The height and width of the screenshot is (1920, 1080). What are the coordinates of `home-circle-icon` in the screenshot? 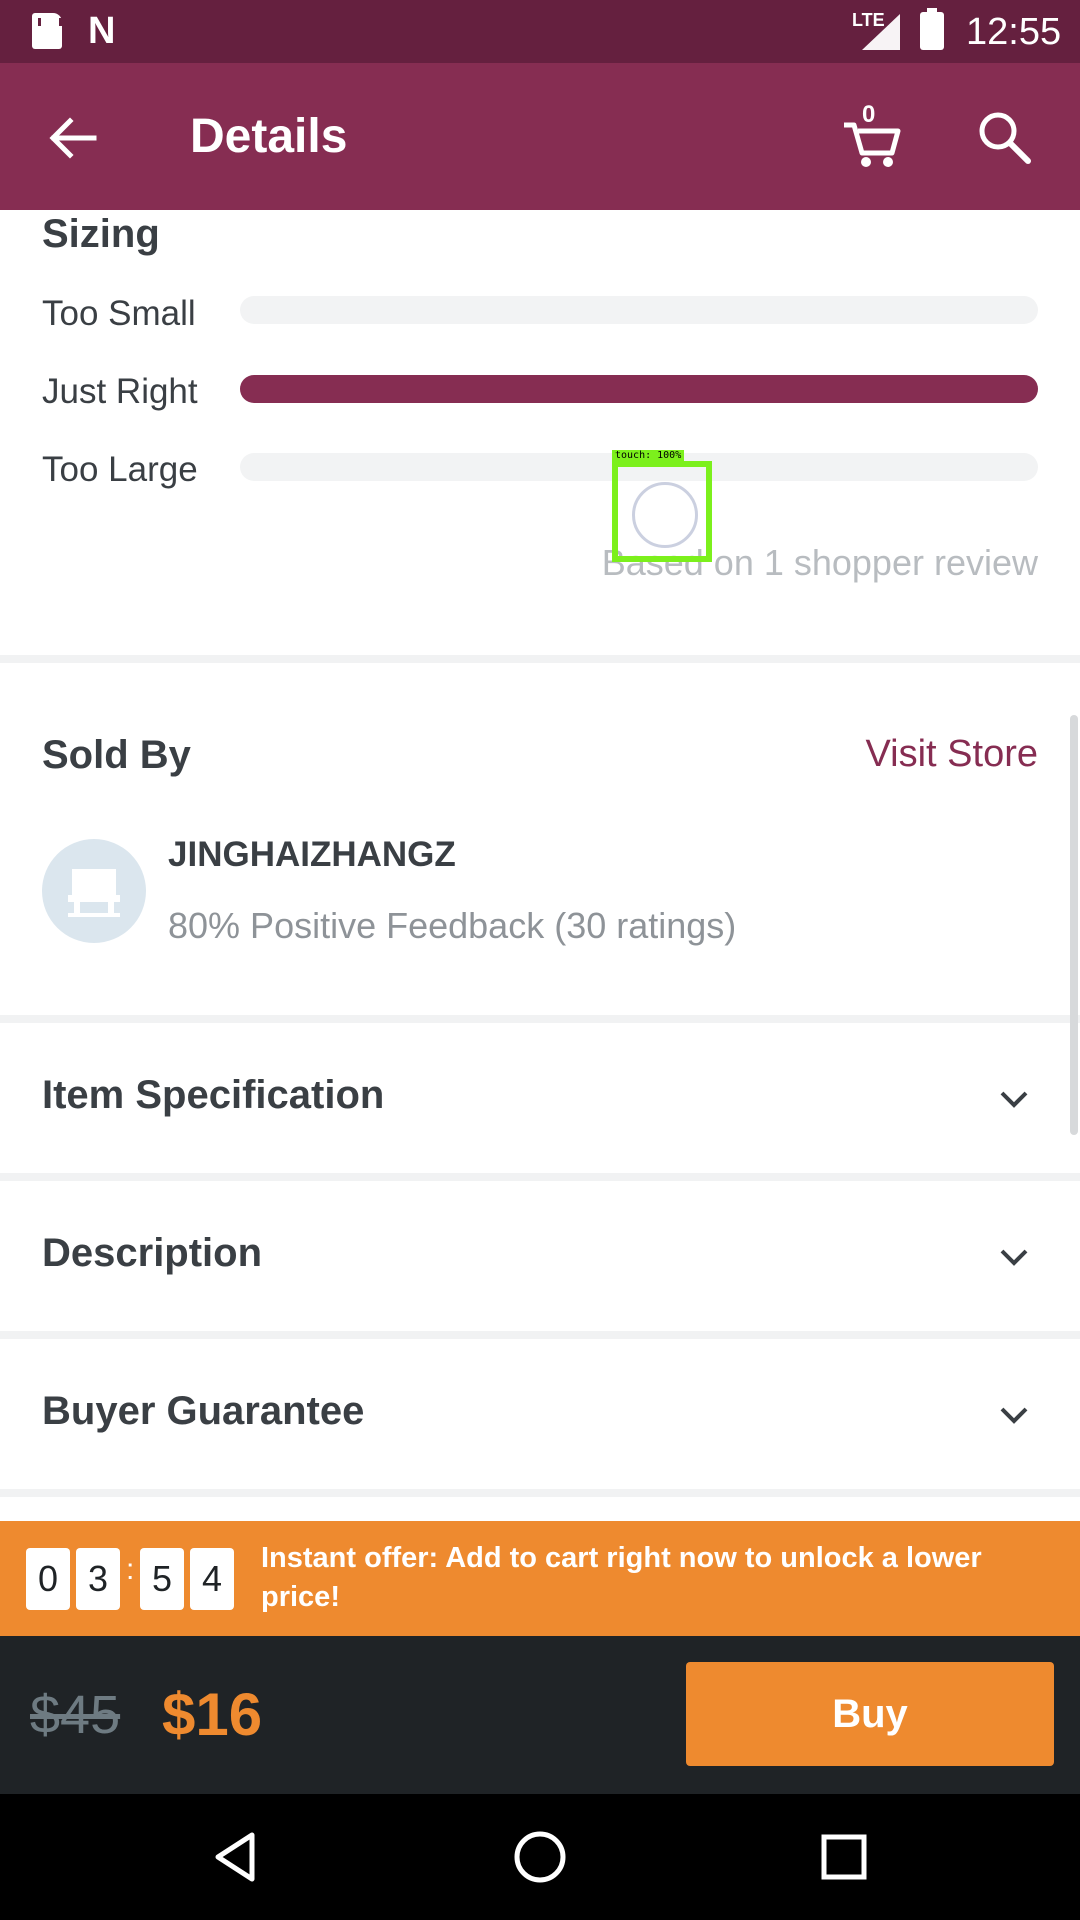 It's located at (540, 1857).